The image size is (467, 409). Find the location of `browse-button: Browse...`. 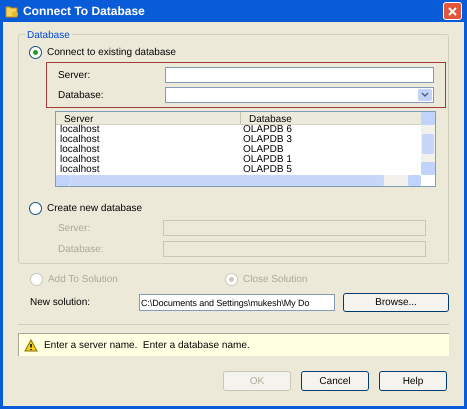

browse-button: Browse... is located at coordinates (396, 302).